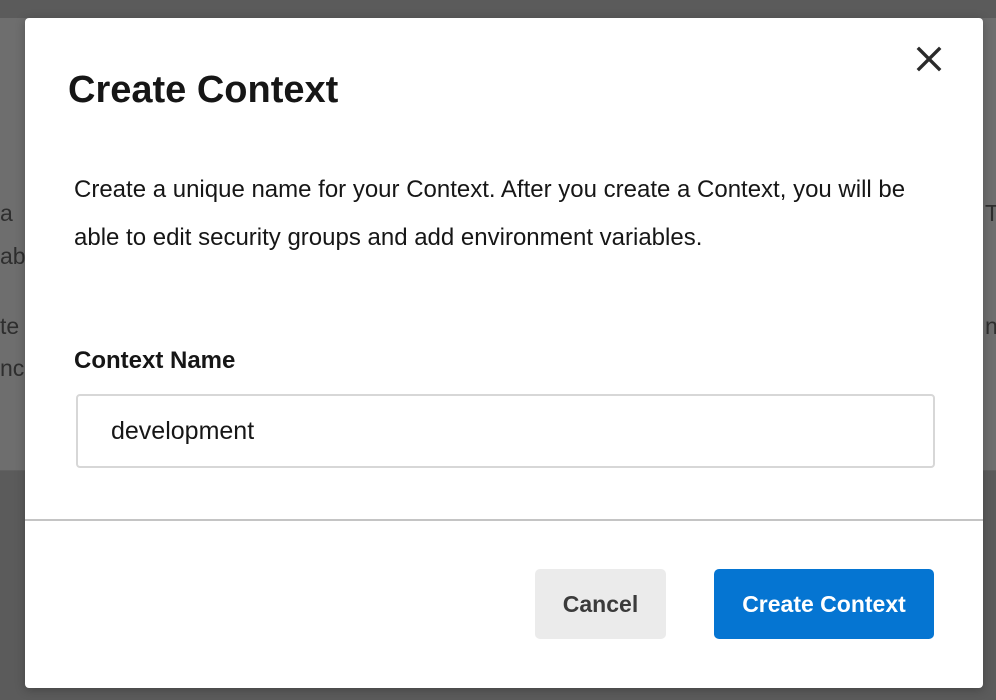  I want to click on close-button, so click(929, 60).